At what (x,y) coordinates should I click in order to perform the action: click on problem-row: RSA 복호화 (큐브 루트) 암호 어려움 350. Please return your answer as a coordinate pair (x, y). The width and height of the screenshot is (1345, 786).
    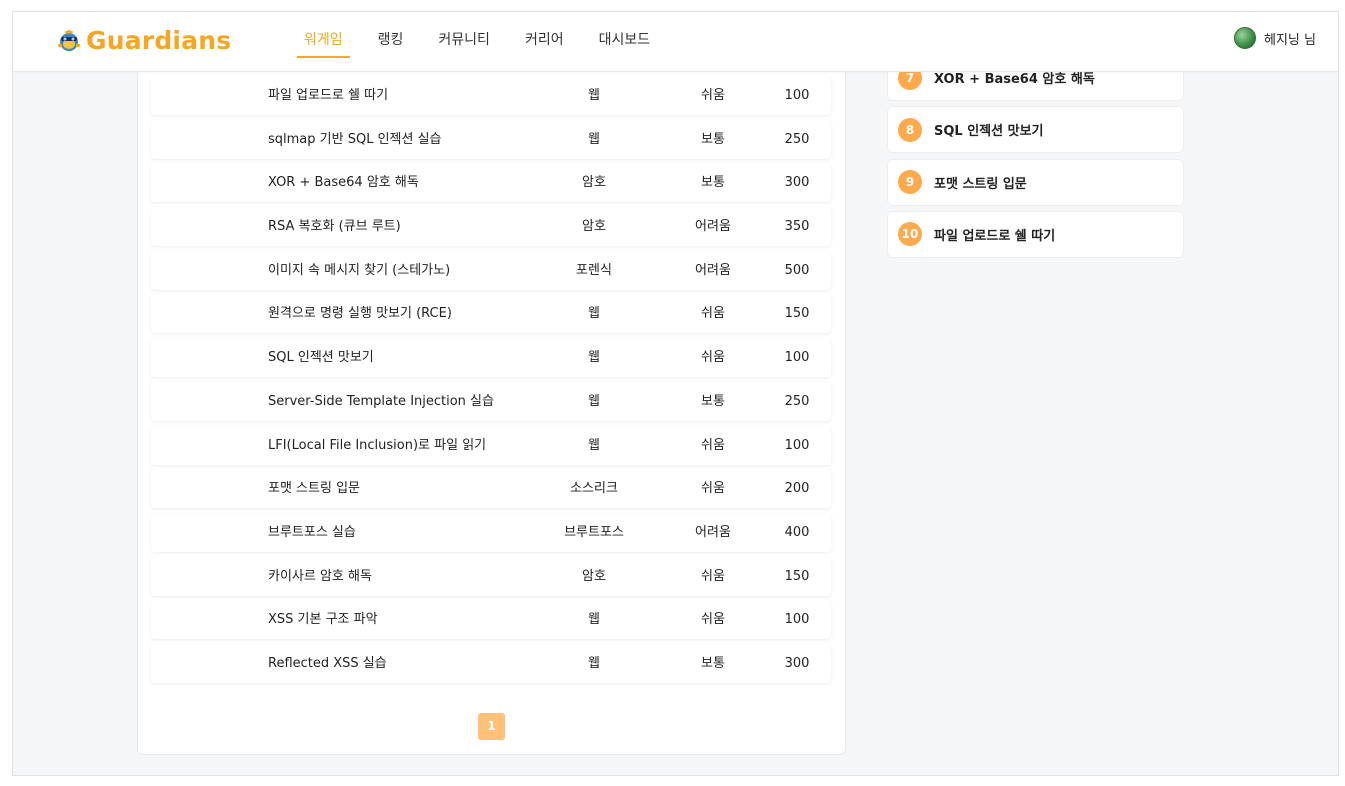
    Looking at the image, I should click on (491, 227).